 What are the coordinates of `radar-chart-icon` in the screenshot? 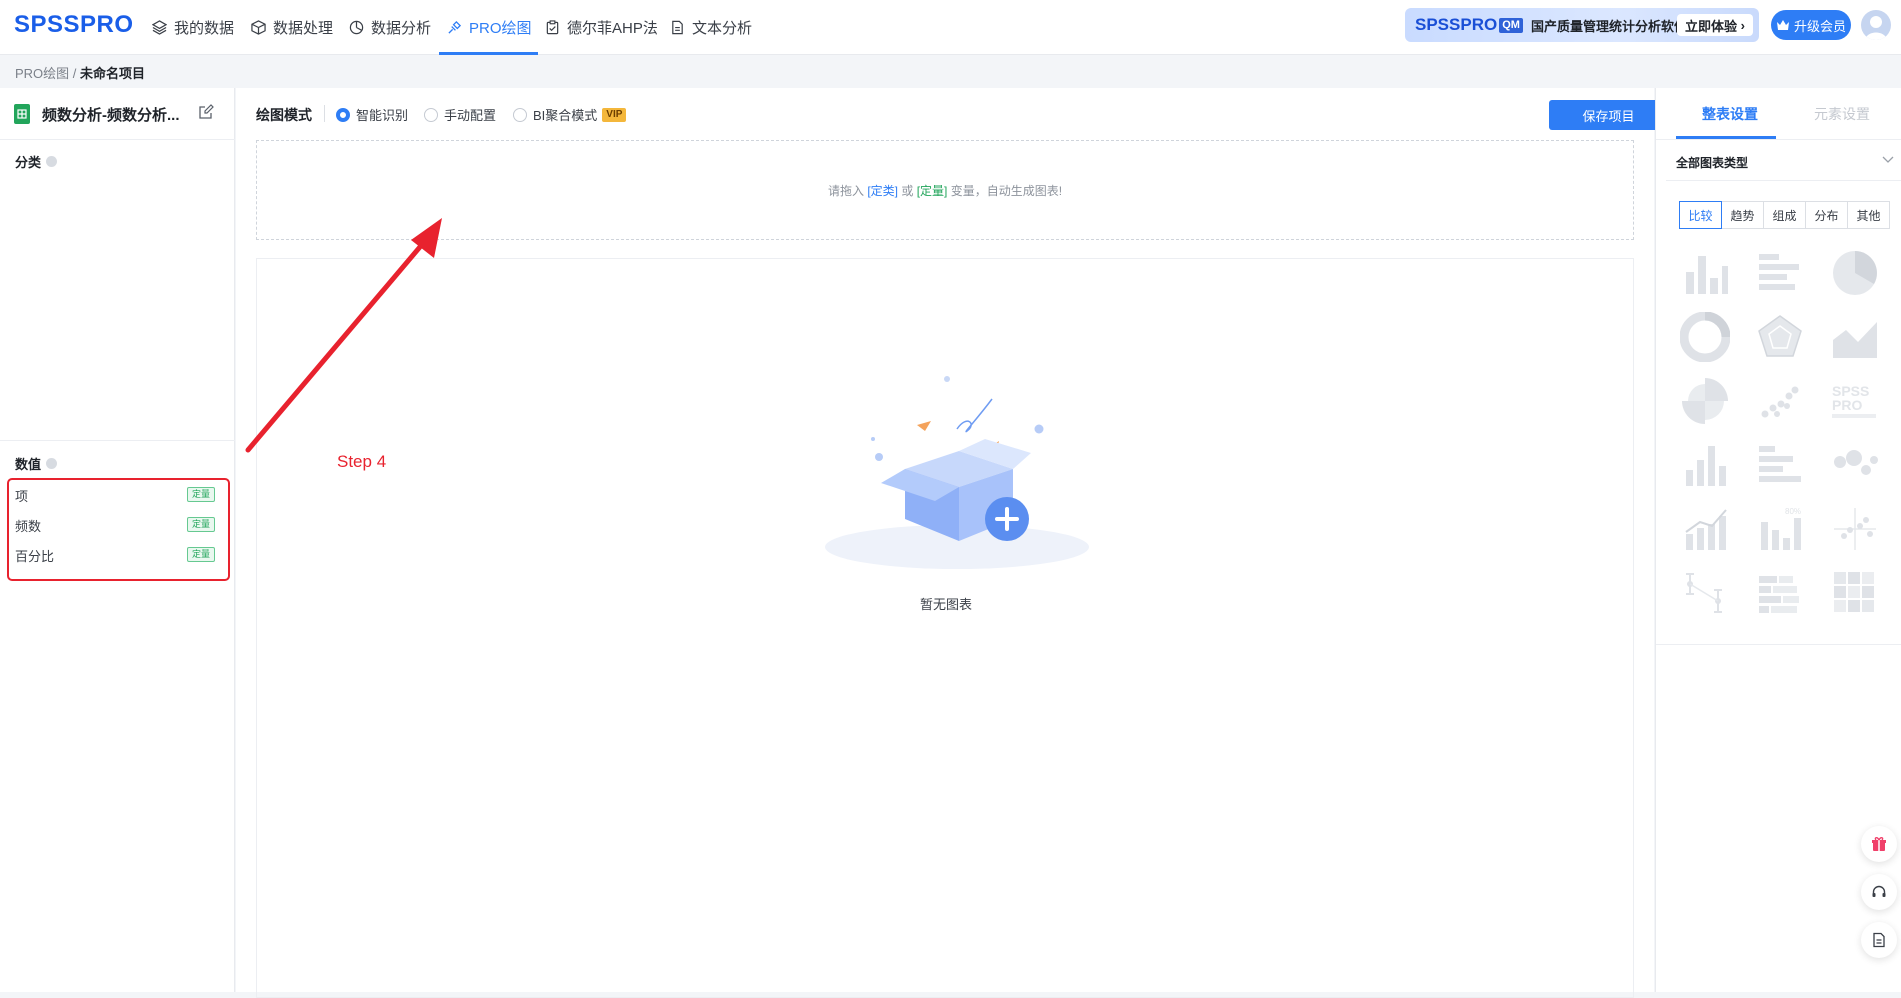 It's located at (1780, 337).